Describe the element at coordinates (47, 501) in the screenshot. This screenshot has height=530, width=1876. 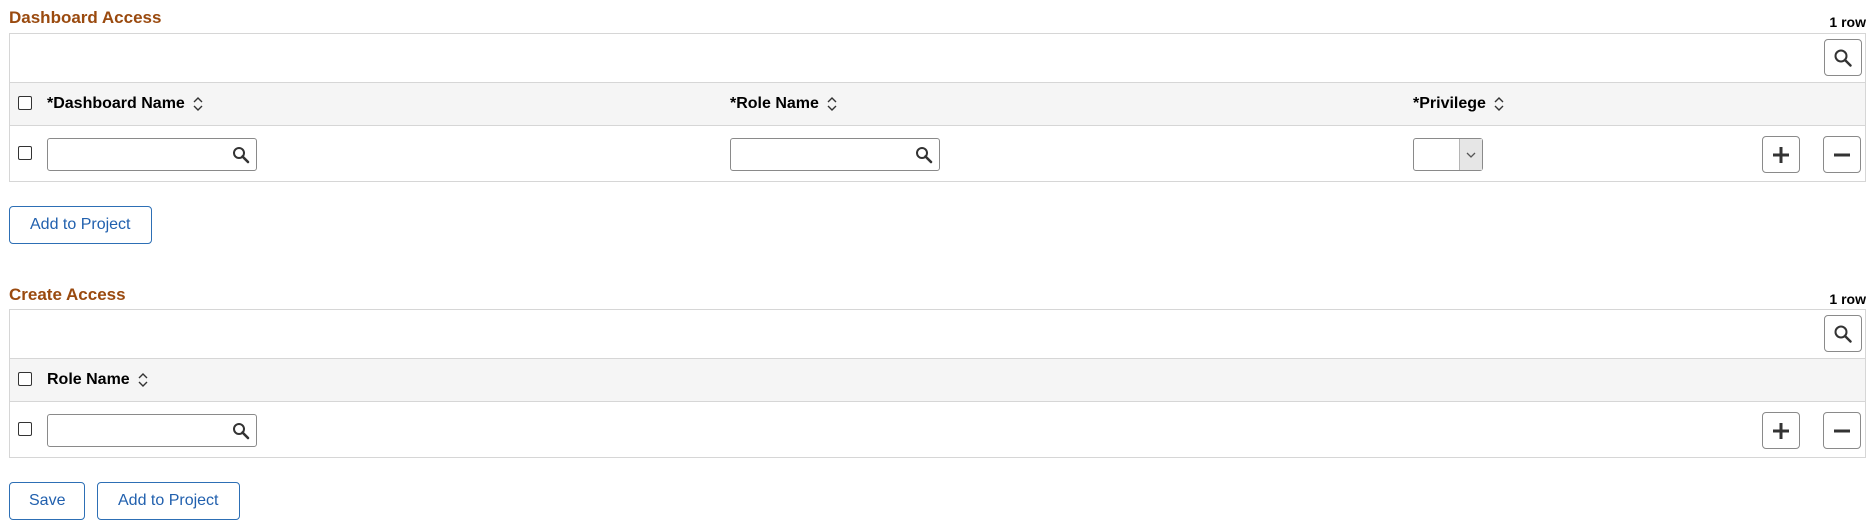
I see `save-button: Save` at that location.